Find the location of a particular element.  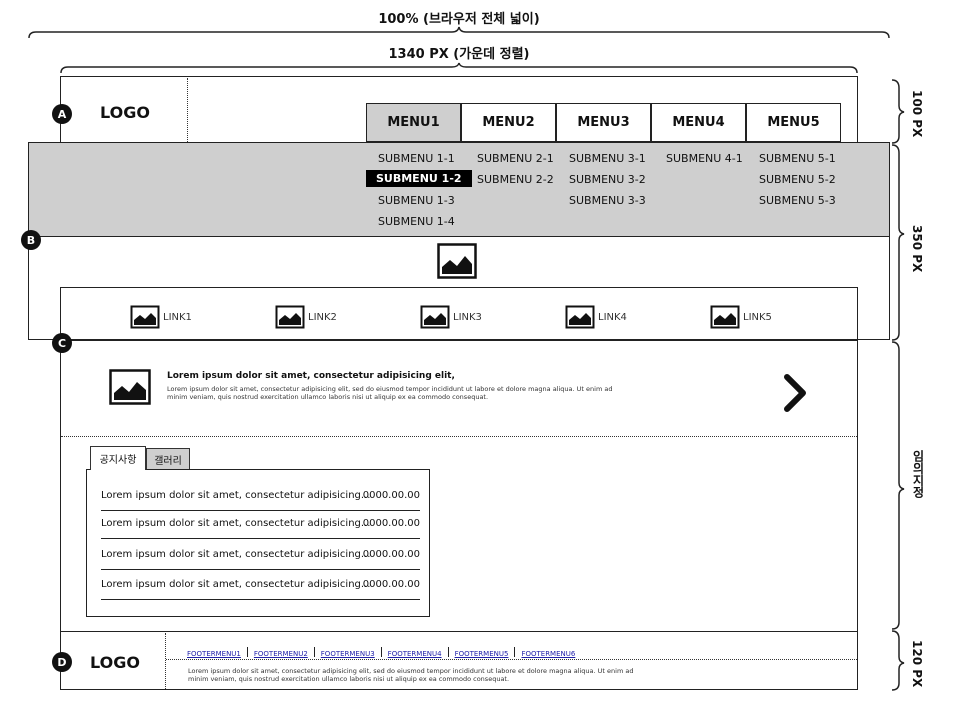

visual-height-label: 350 PX is located at coordinates (917, 249).